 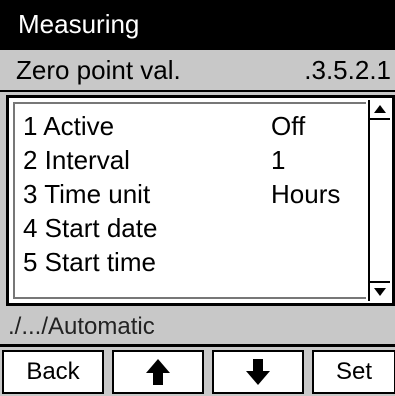 I want to click on up-button, so click(x=158, y=372).